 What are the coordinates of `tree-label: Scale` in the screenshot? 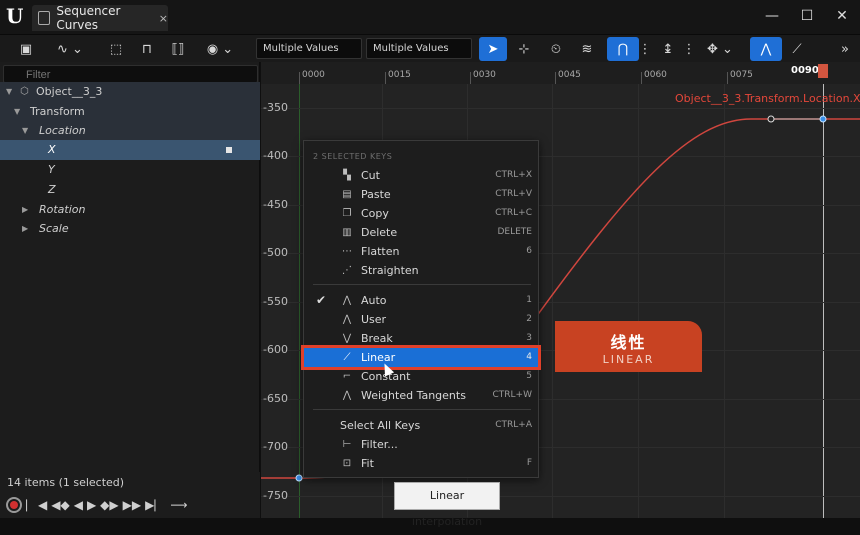 It's located at (54, 228).